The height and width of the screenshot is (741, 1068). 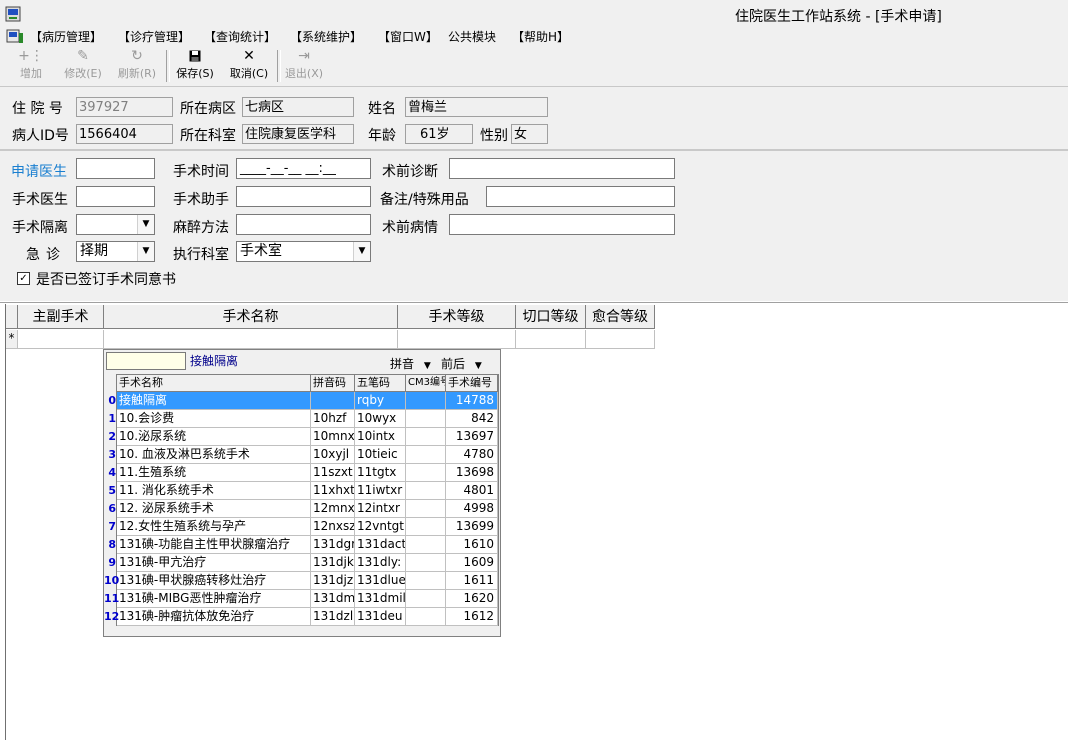 I want to click on edit-button-label: 修改(E), so click(x=83, y=73).